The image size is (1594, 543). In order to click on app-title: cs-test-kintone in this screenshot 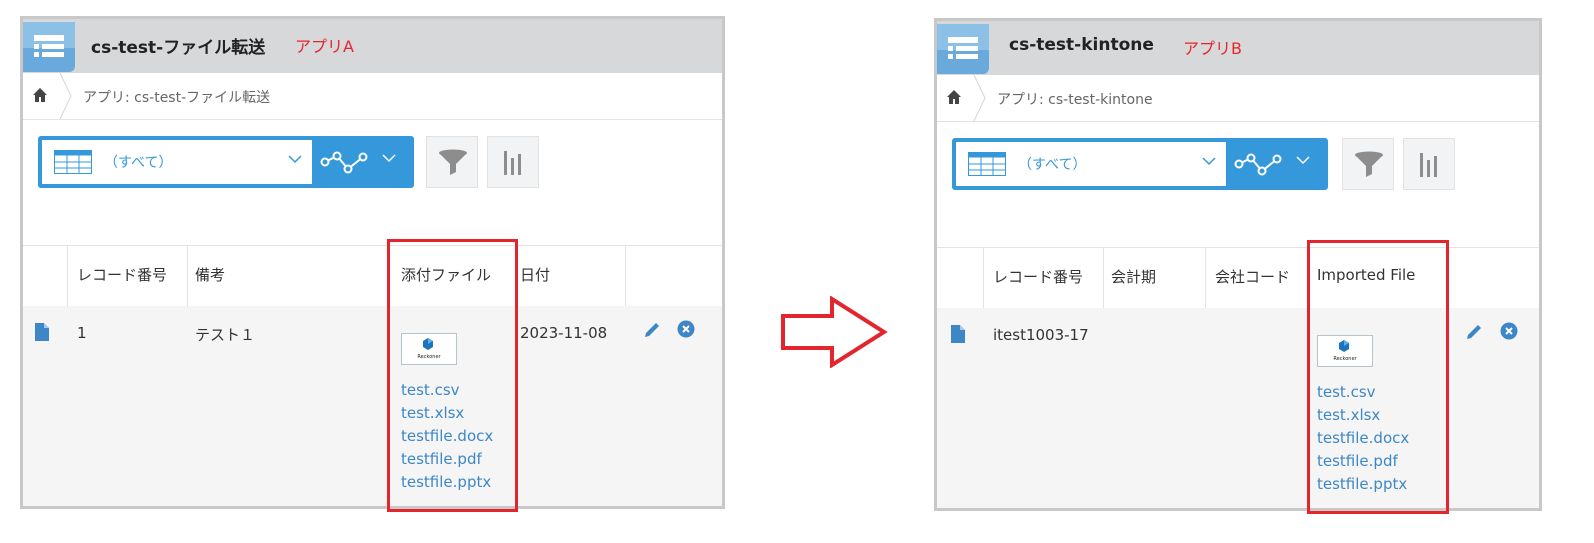, I will do `click(1081, 45)`.